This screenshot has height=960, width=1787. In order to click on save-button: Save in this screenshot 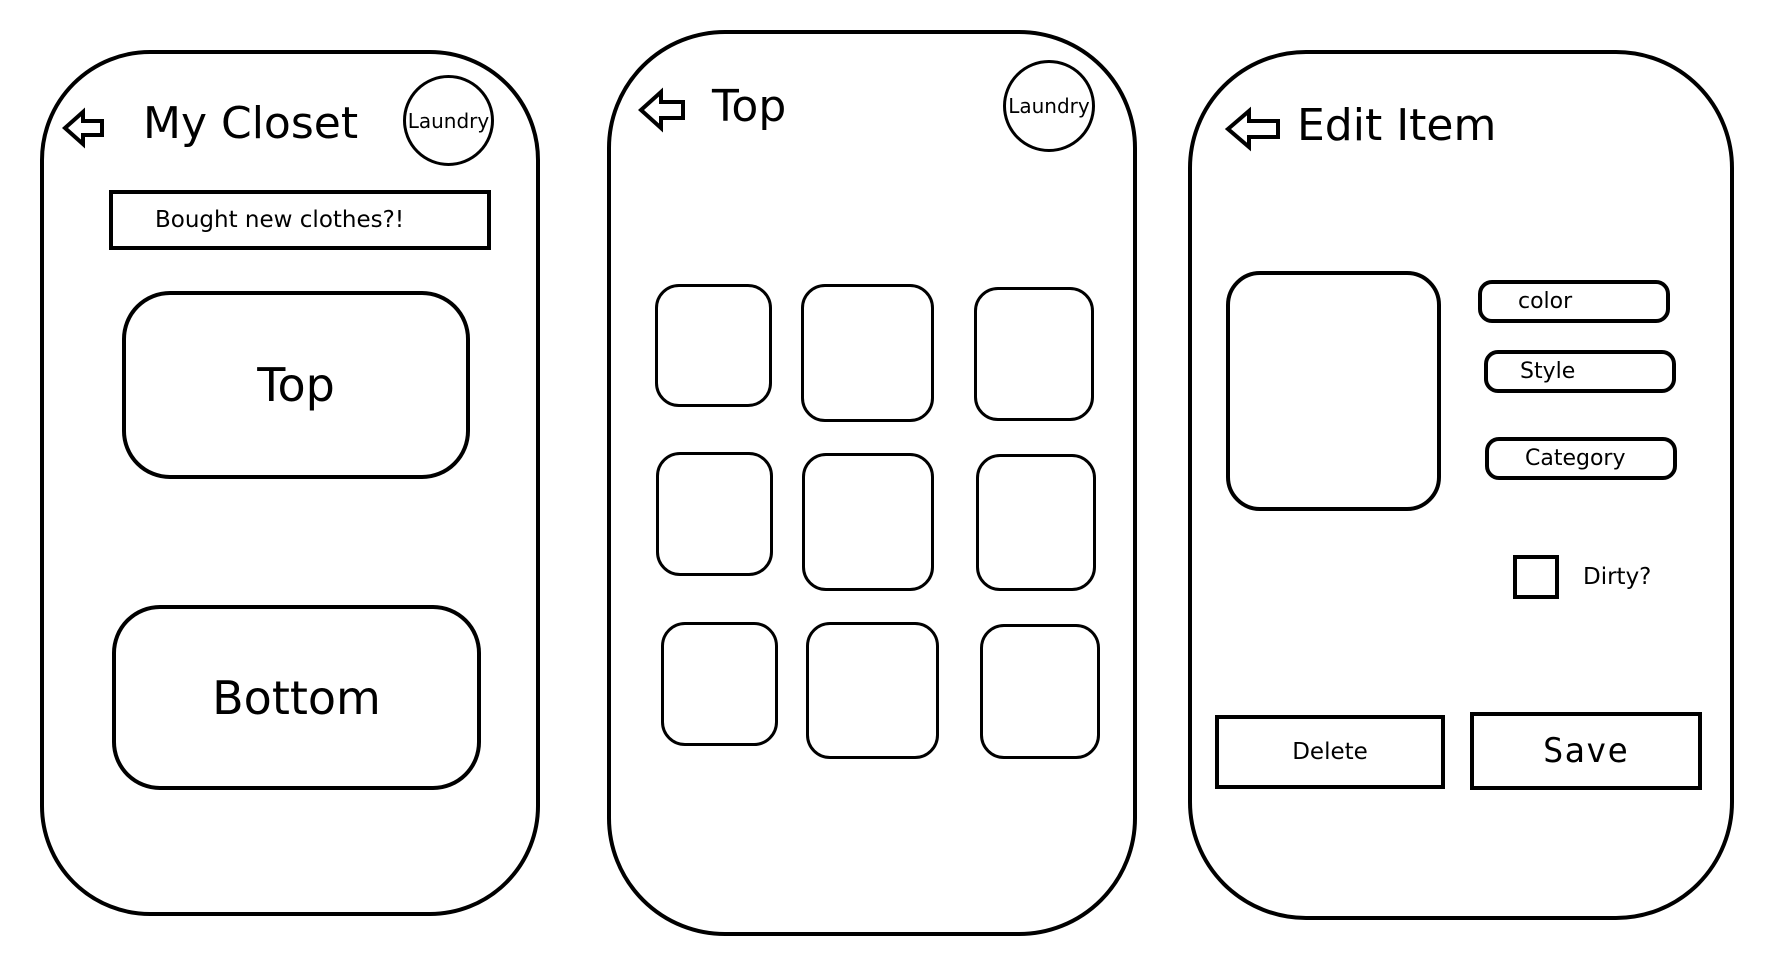, I will do `click(1586, 751)`.